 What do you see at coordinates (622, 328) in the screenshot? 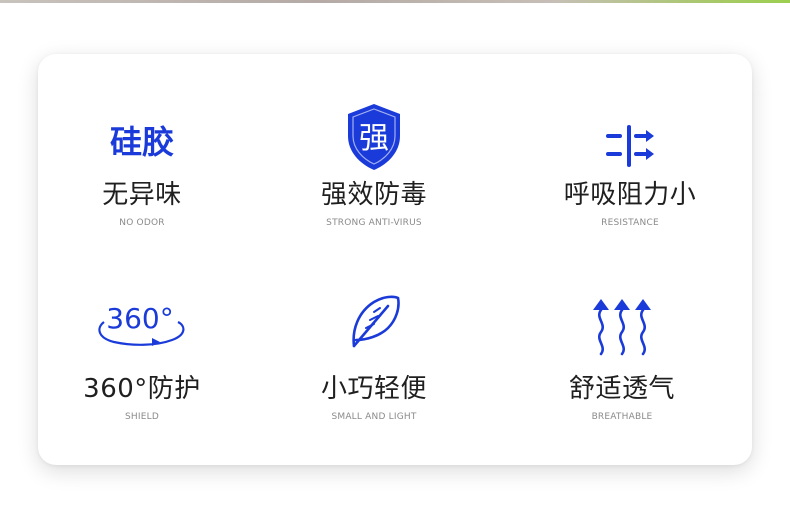
I see `breathable-wave-icon` at bounding box center [622, 328].